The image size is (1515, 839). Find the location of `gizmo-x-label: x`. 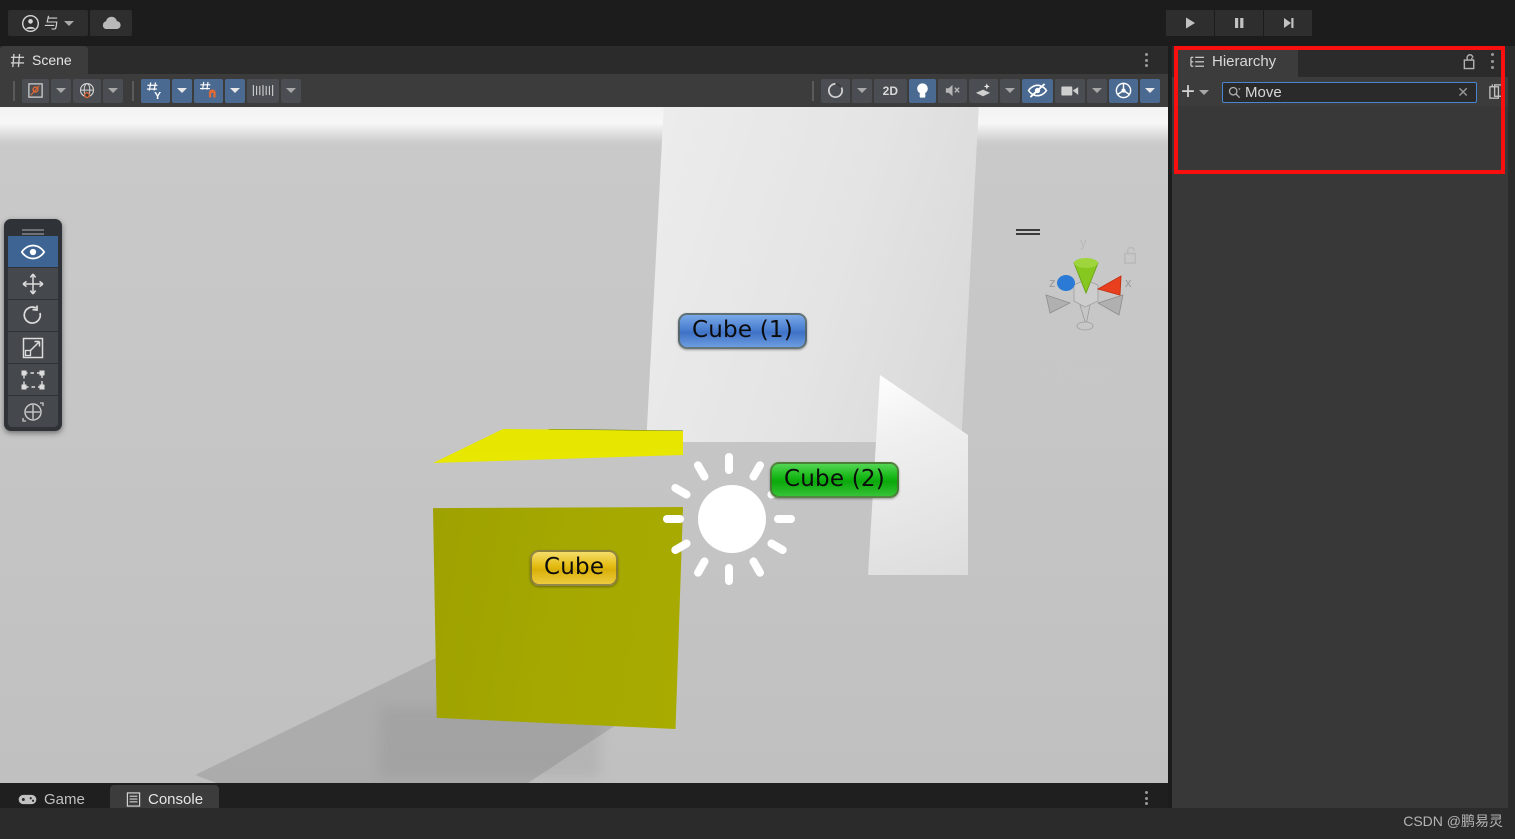

gizmo-x-label: x is located at coordinates (1128, 282).